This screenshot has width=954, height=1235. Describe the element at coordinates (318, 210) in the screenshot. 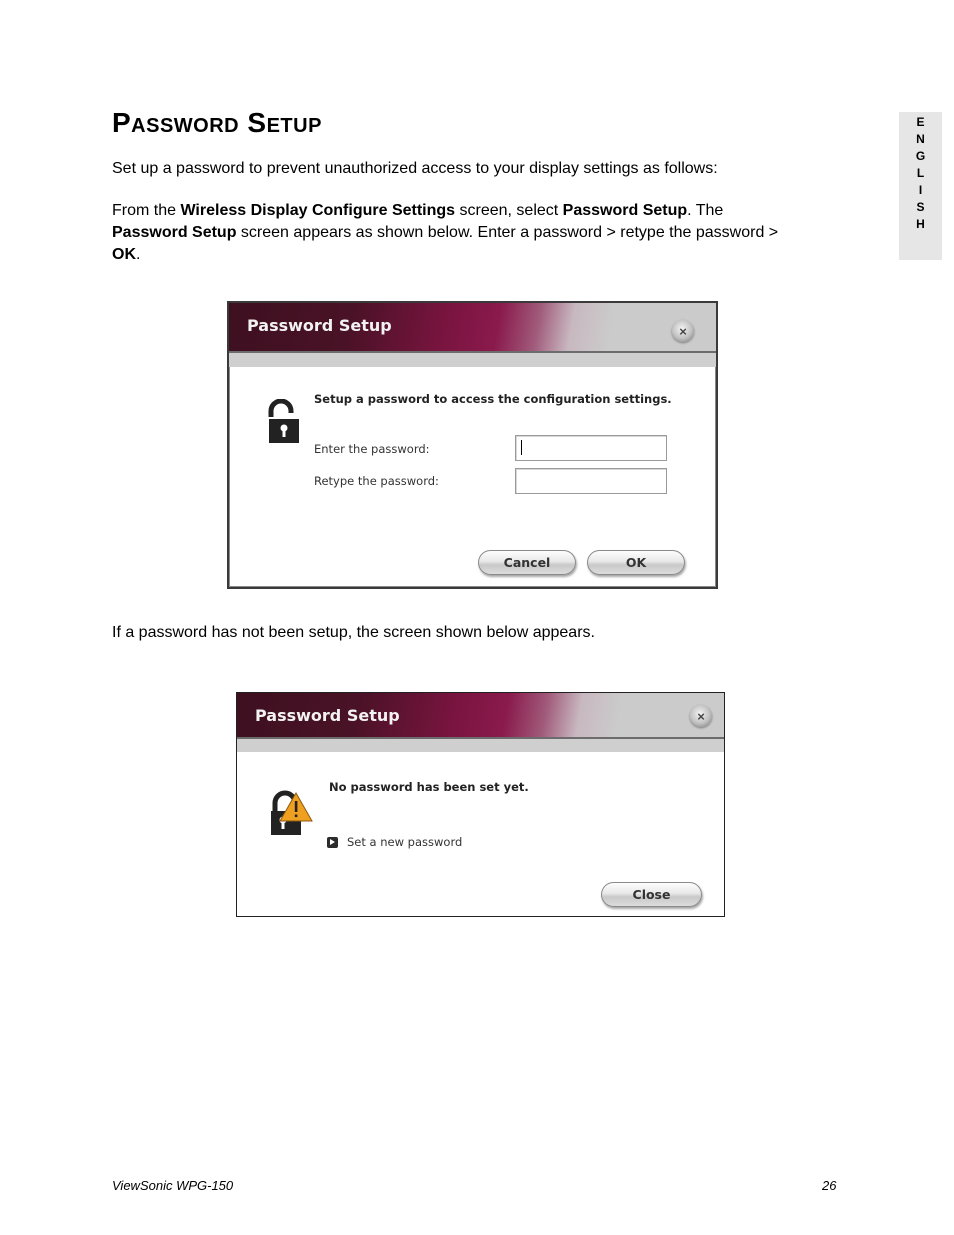

I see `bold-text: Wireless Display Configure Settings` at that location.